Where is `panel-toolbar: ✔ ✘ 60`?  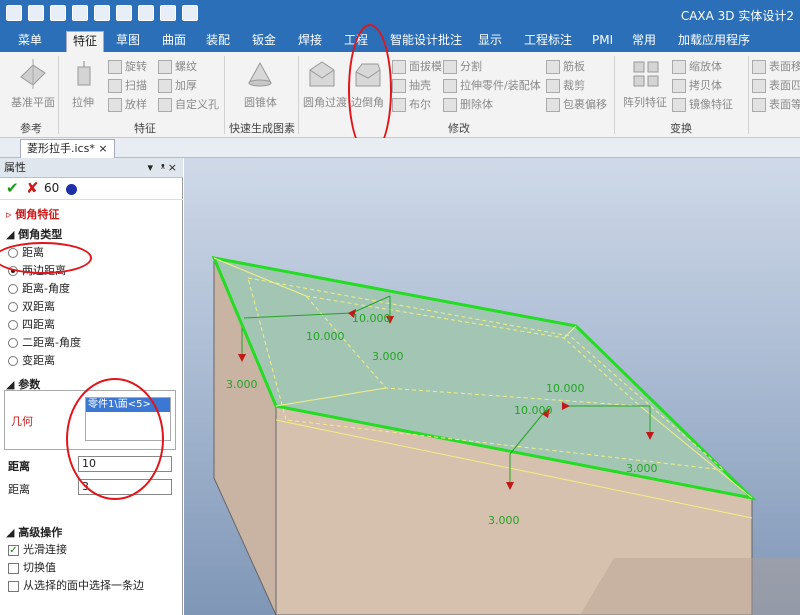
panel-toolbar: ✔ ✘ 60 is located at coordinates (91, 189).